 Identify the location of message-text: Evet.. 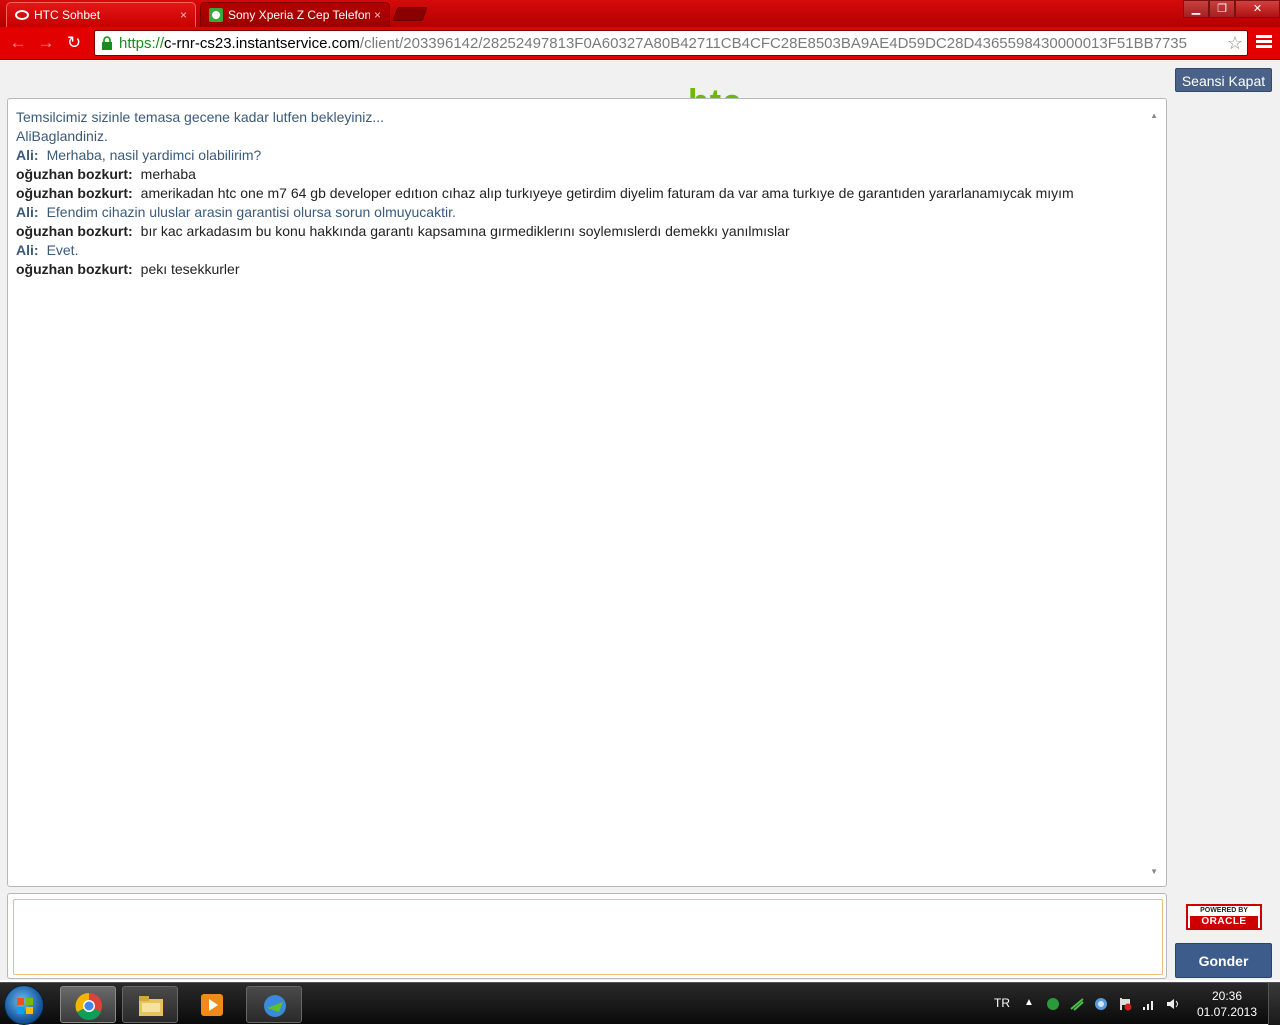
(62, 250).